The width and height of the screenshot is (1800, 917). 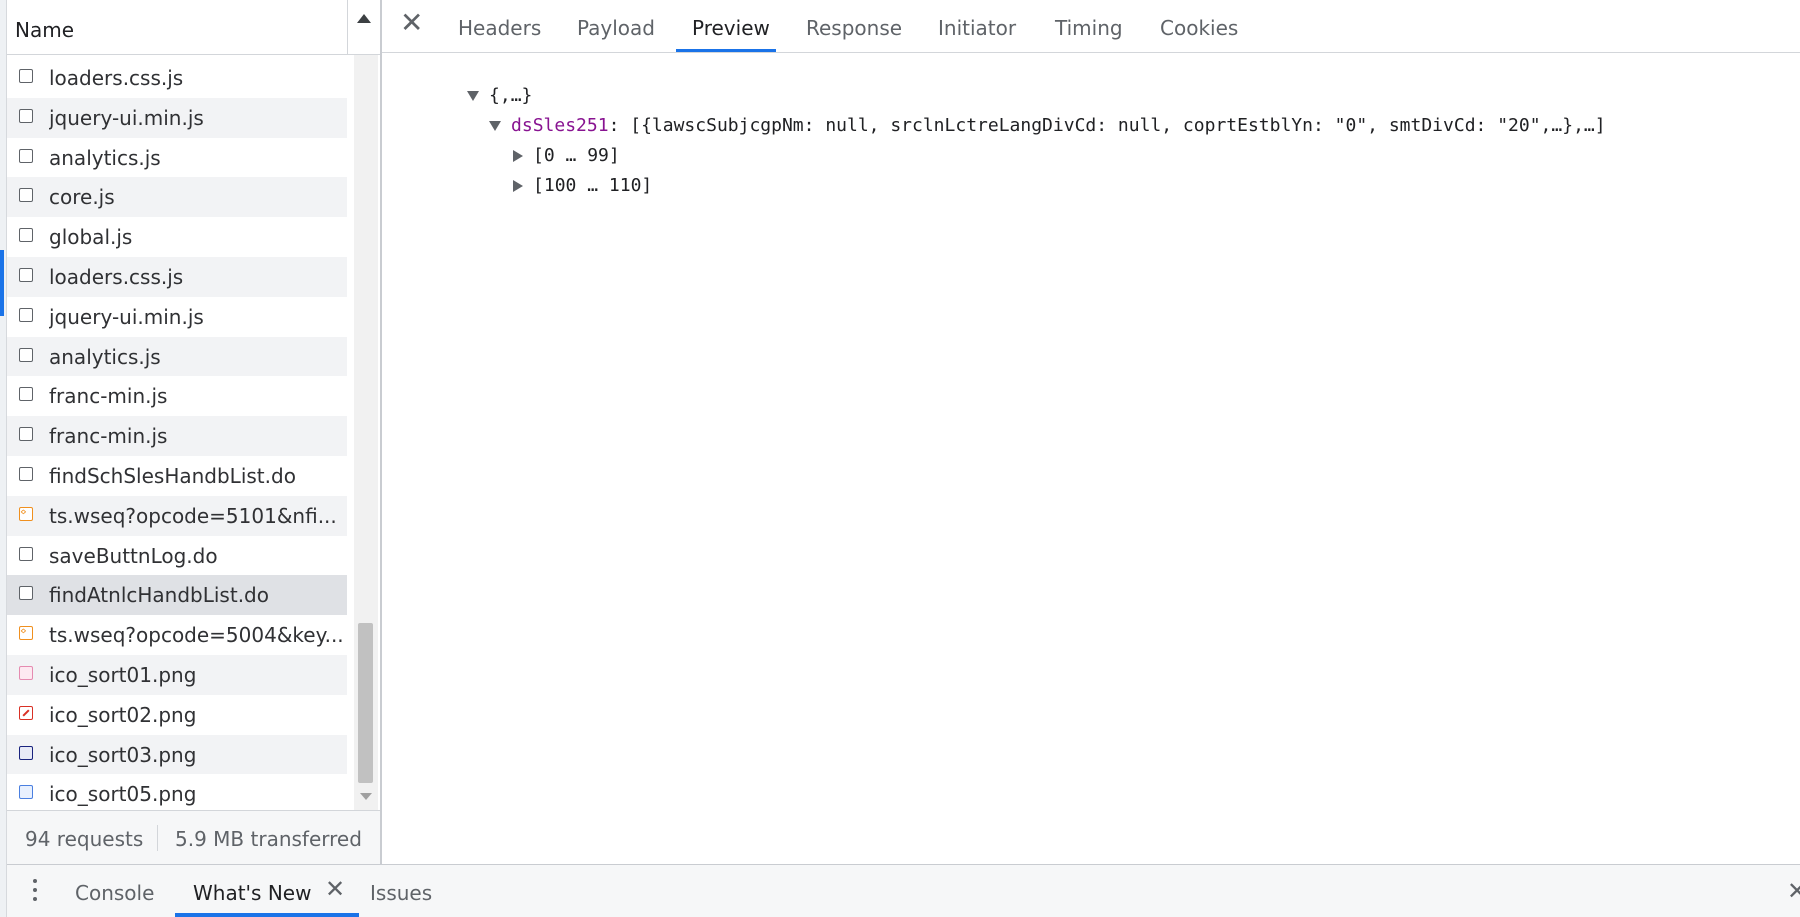 What do you see at coordinates (366, 432) in the screenshot?
I see `request-list-scrollbar` at bounding box center [366, 432].